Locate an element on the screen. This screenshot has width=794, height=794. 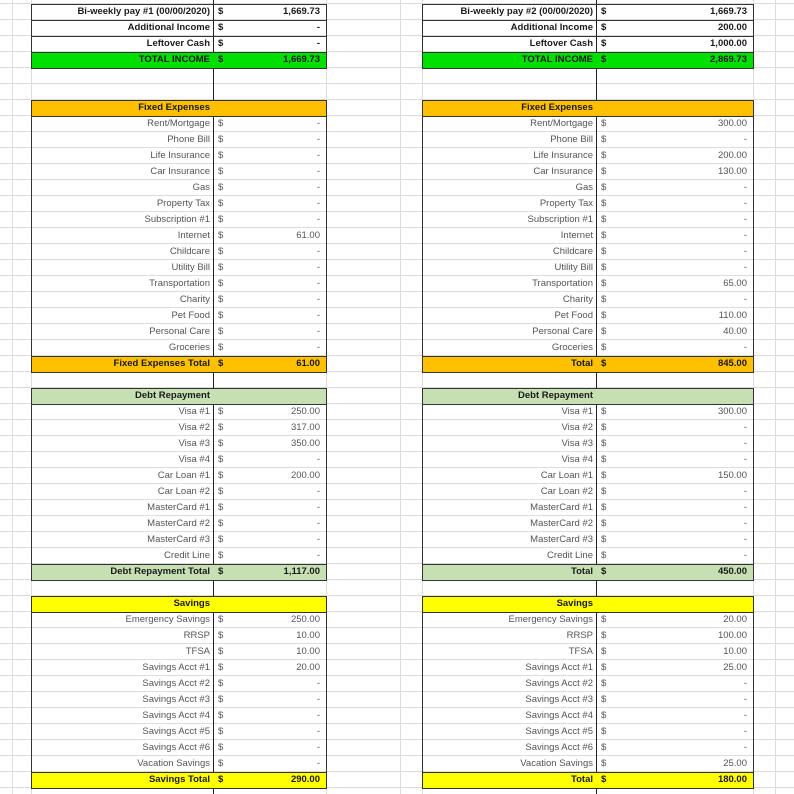
savings-item-value: 100.00 is located at coordinates (684, 636).